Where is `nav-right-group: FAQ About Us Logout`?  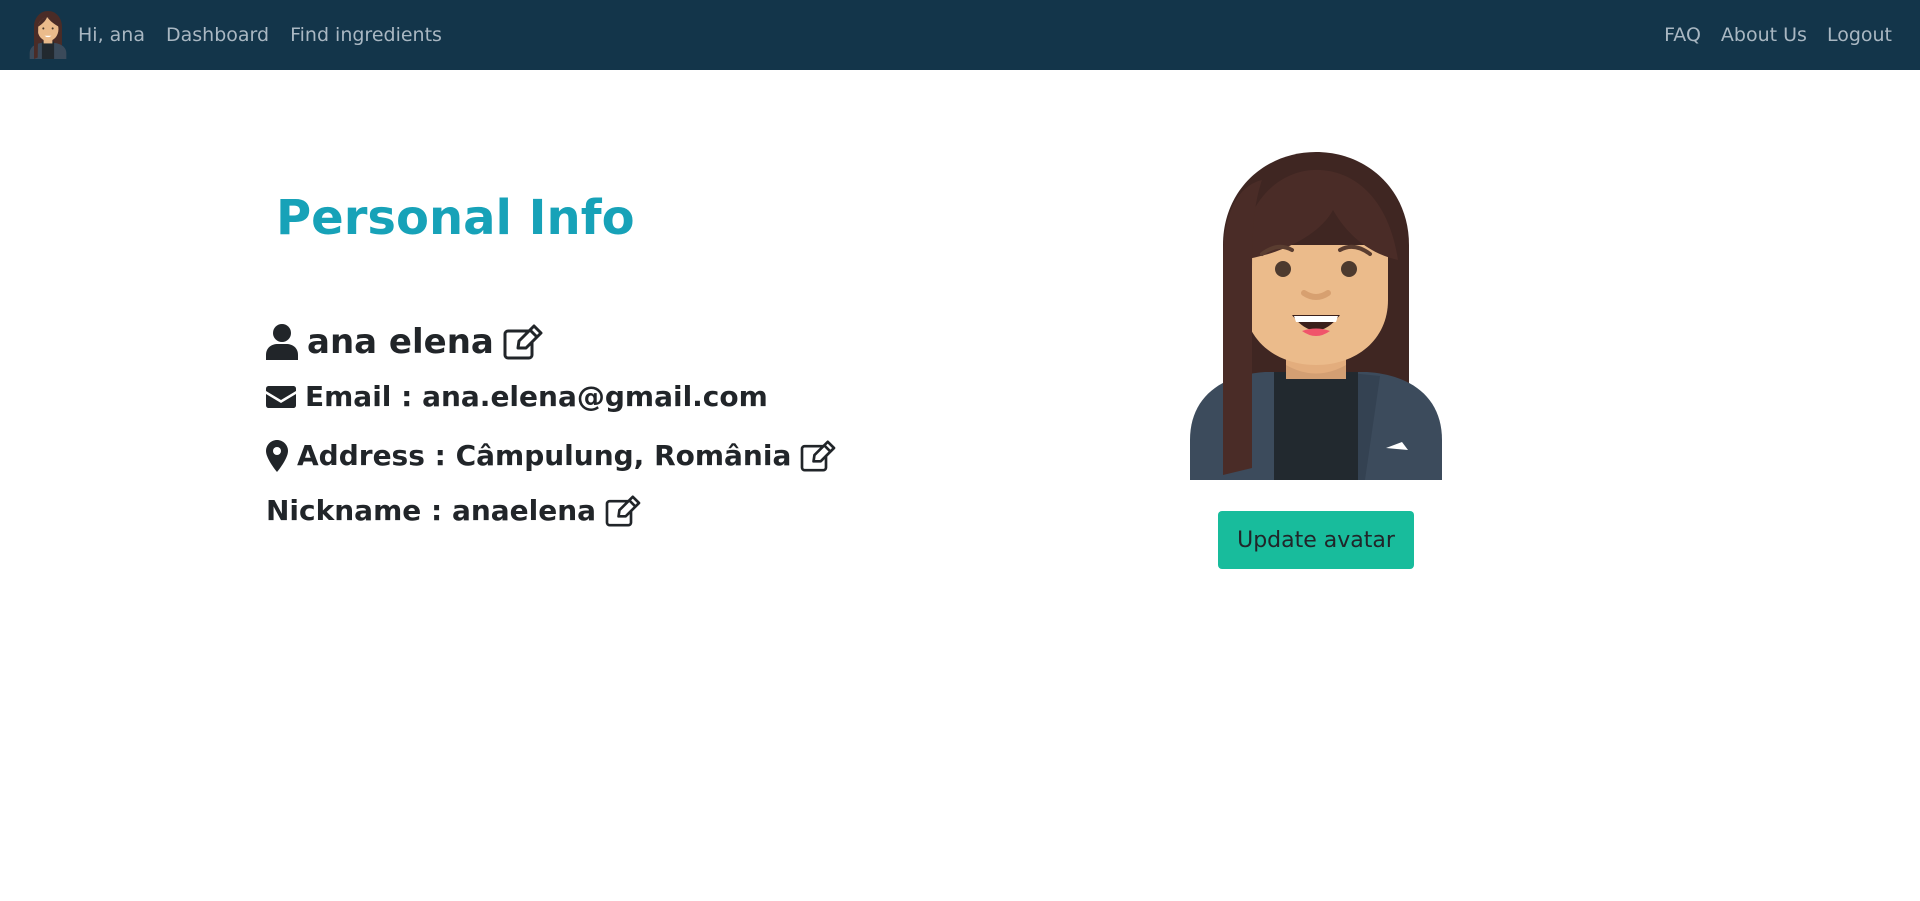 nav-right-group: FAQ About Us Logout is located at coordinates (1768, 35).